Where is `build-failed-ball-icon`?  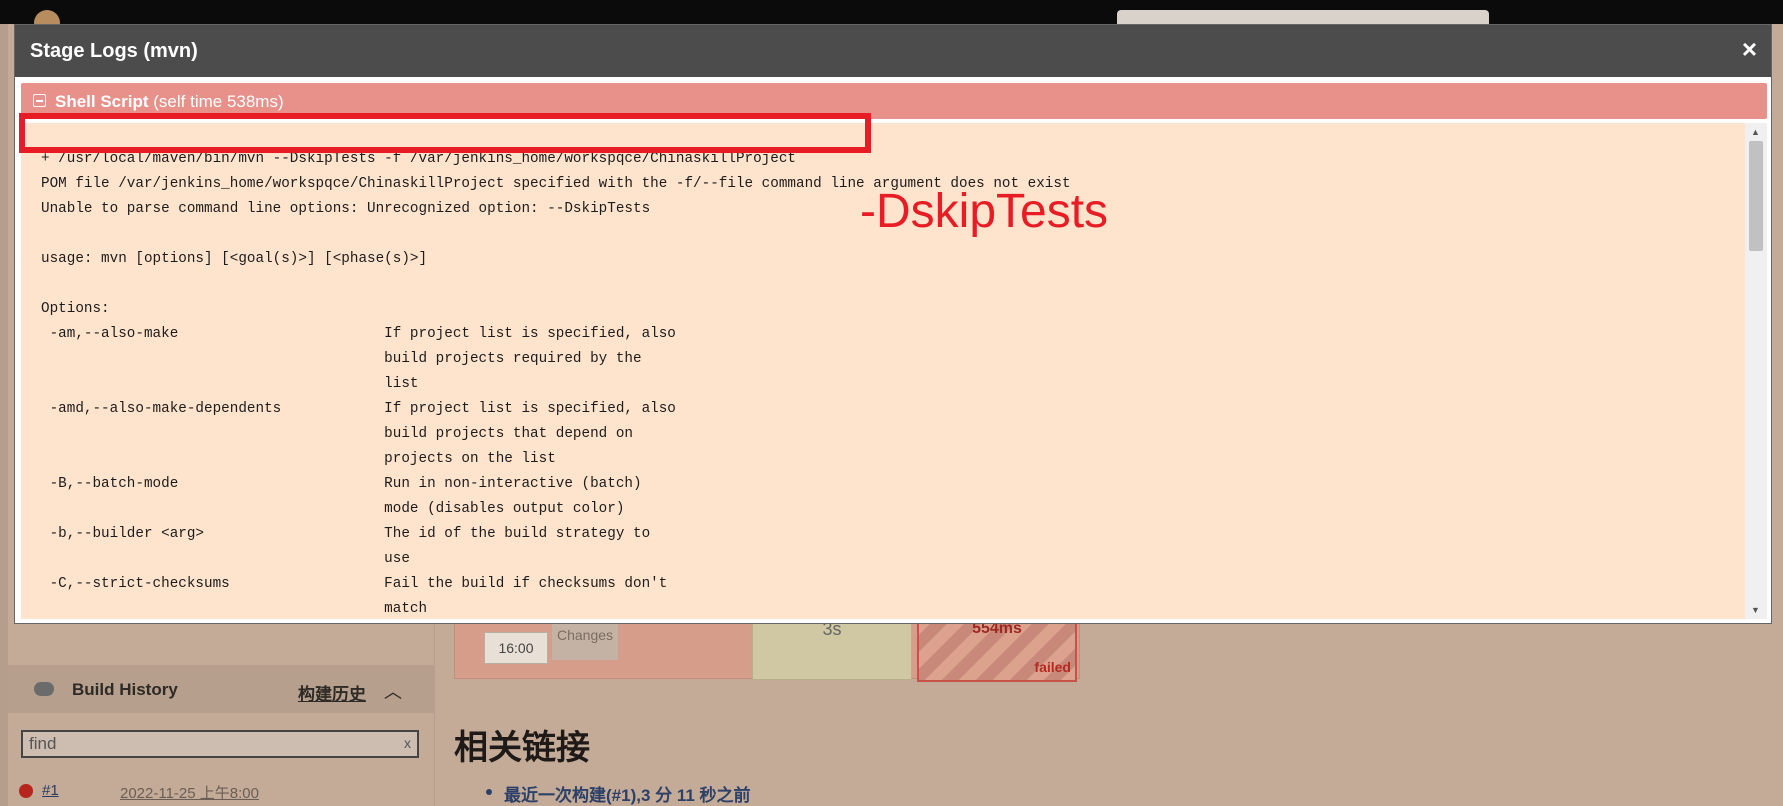
build-failed-ball-icon is located at coordinates (26, 791).